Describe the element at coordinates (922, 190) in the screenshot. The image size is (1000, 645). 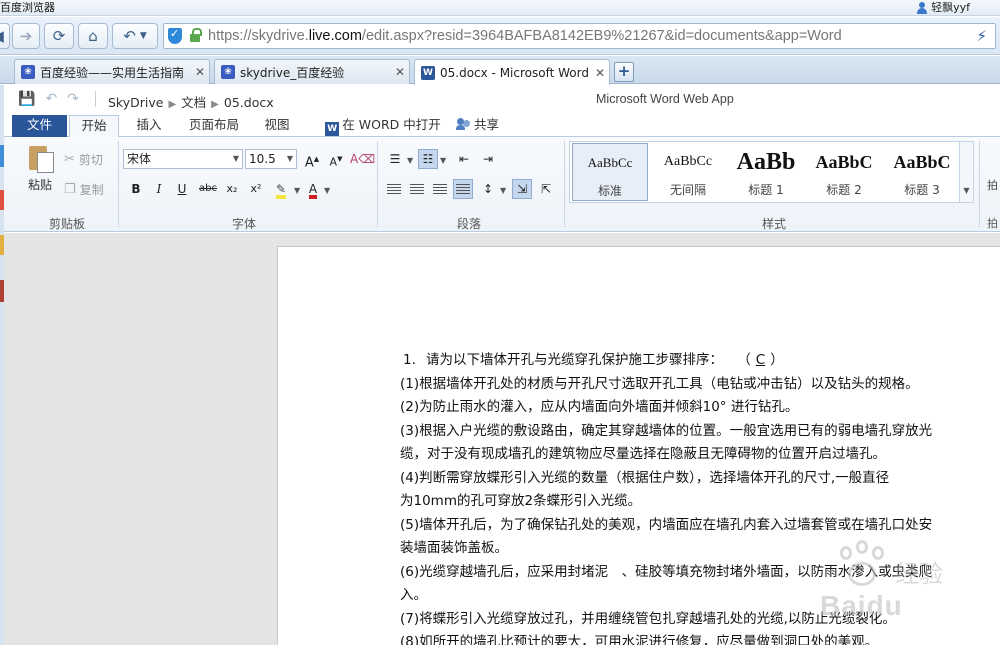
I see `style-name: 标题 3` at that location.